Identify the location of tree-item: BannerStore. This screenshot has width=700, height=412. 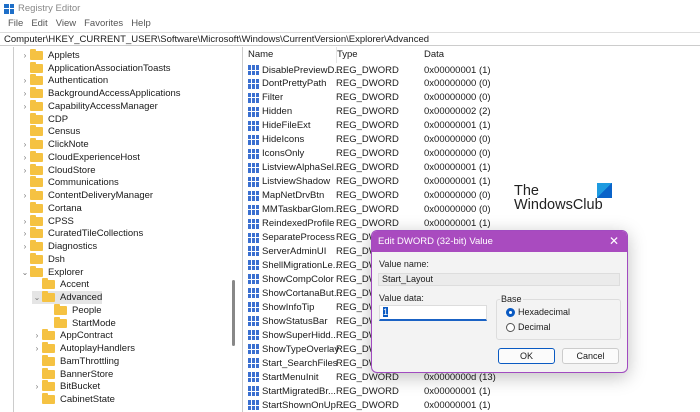
(72, 374).